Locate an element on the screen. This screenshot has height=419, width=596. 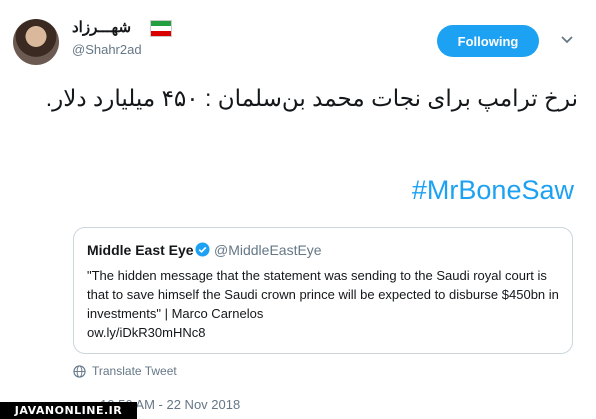
iran-flag-icon is located at coordinates (161, 28).